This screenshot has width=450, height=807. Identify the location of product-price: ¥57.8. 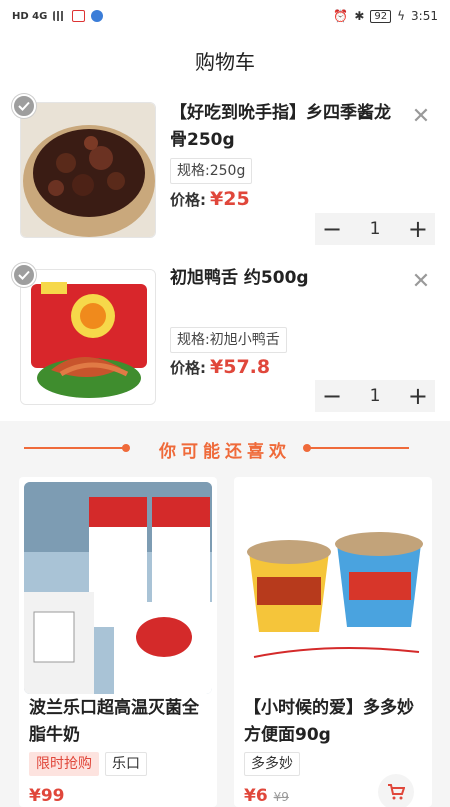
(240, 367).